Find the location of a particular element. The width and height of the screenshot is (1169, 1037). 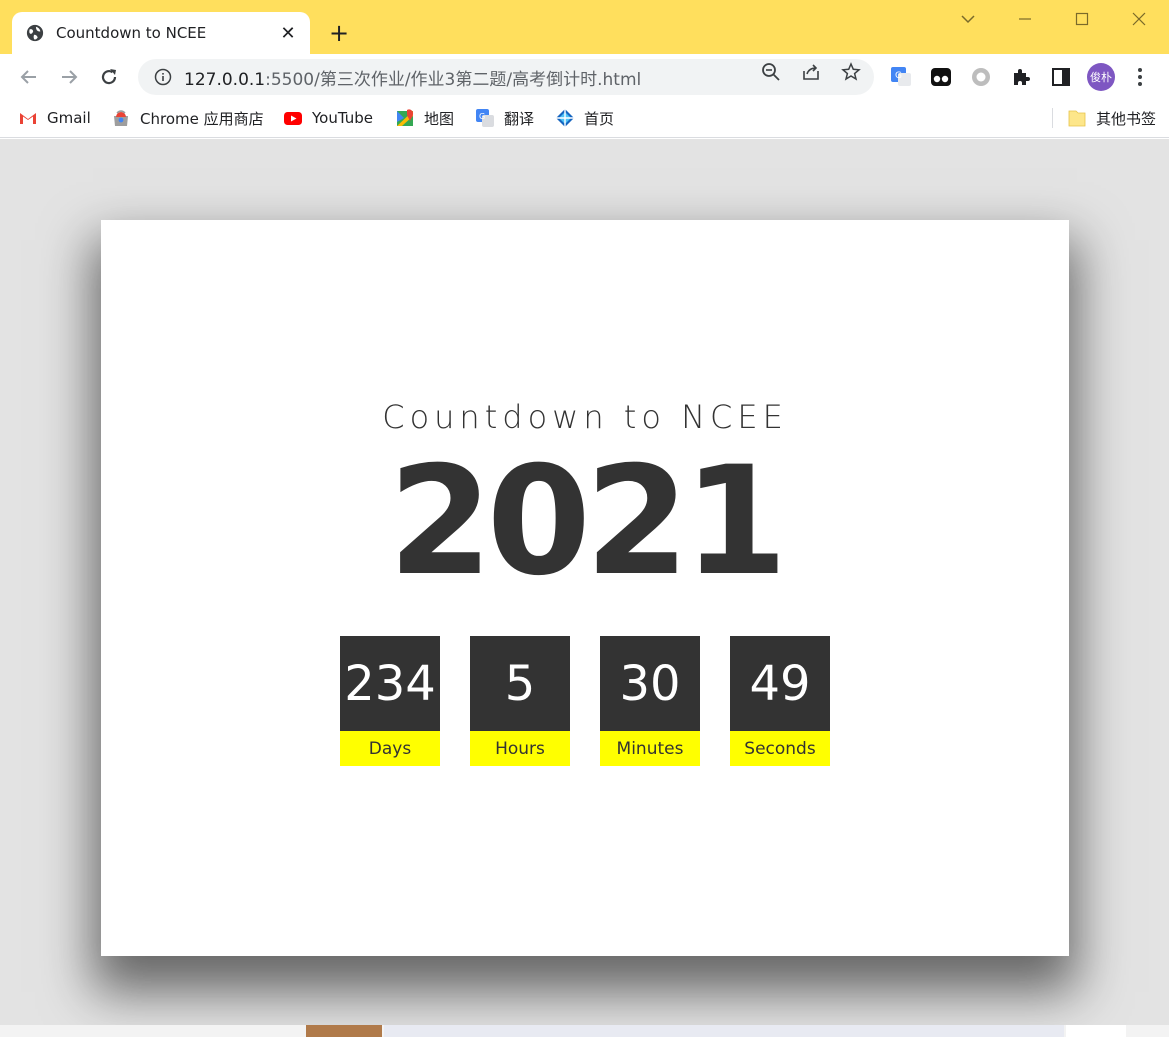

reload-icon is located at coordinates (109, 77).